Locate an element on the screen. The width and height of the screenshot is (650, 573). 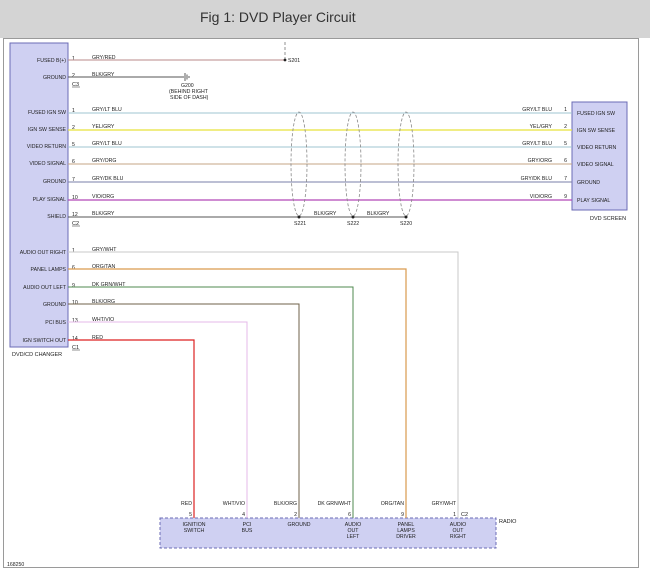
screen-pin-number: 7 is located at coordinates (565, 179).